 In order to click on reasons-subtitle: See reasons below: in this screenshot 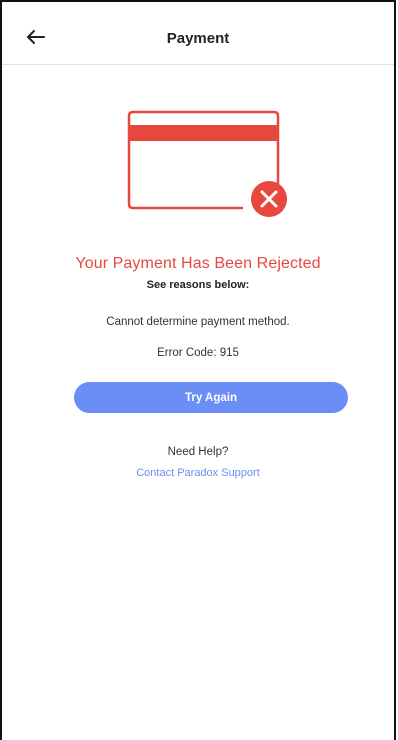, I will do `click(198, 285)`.